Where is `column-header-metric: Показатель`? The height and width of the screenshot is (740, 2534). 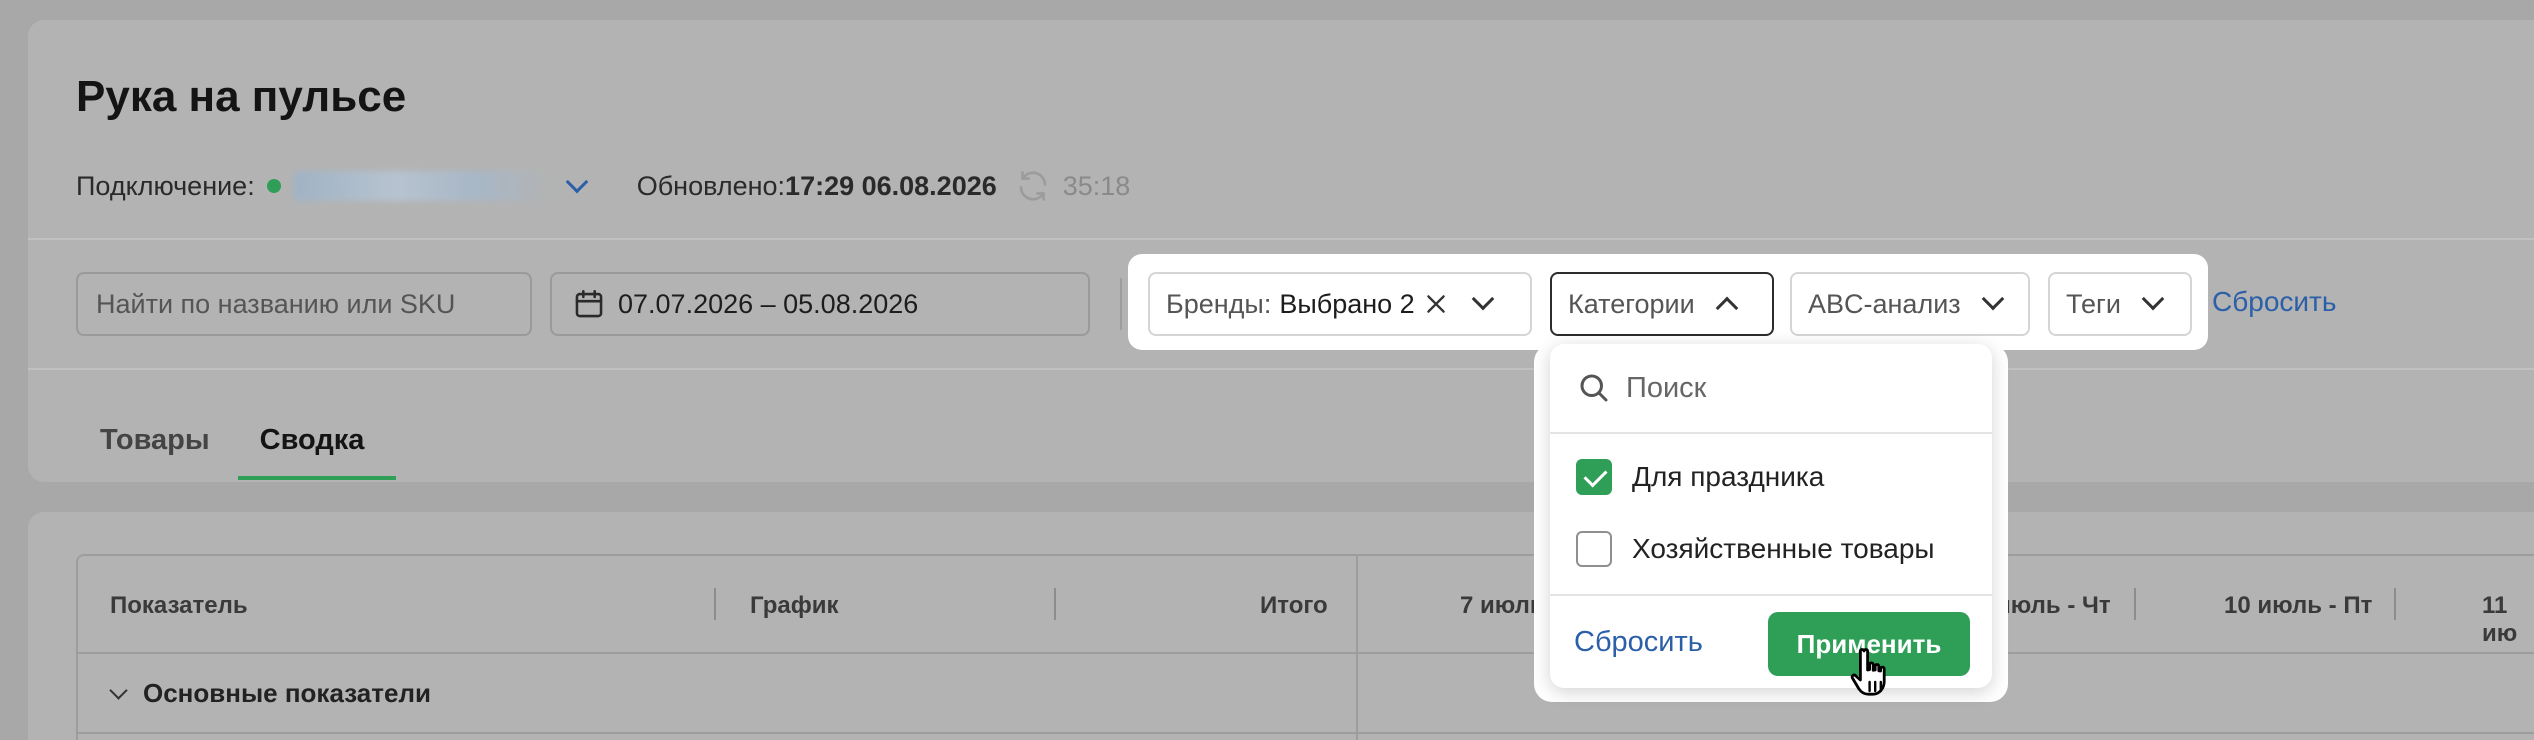 column-header-metric: Показатель is located at coordinates (179, 606).